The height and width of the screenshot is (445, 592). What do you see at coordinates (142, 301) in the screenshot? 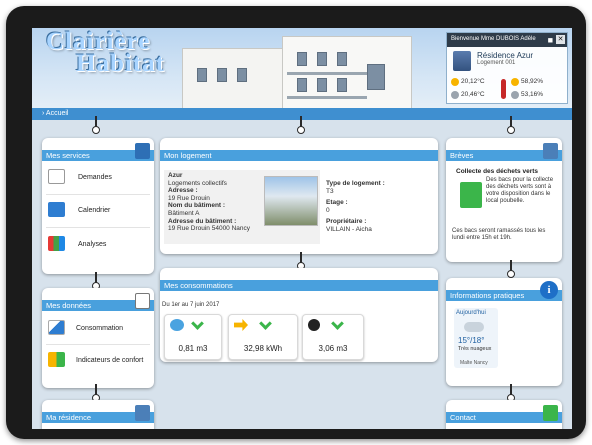
I see `clipboard-icon` at bounding box center [142, 301].